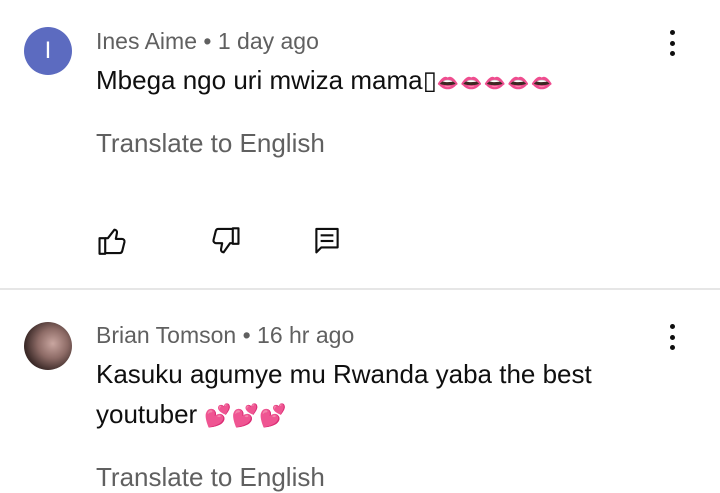  Describe the element at coordinates (48, 51) in the screenshot. I see `avatar: I` at that location.